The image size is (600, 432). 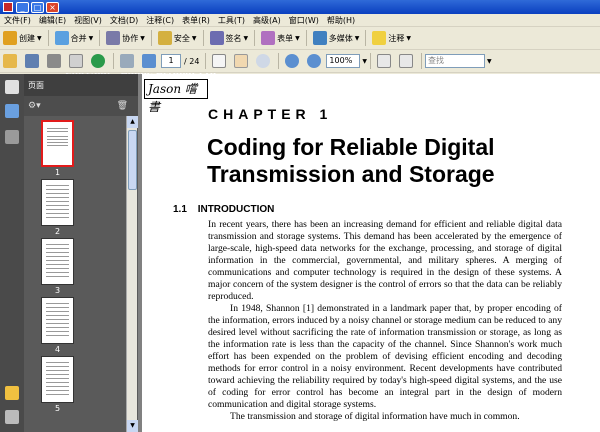 What do you see at coordinates (17, 20) in the screenshot?
I see `menu-file: 文件(F)` at bounding box center [17, 20].